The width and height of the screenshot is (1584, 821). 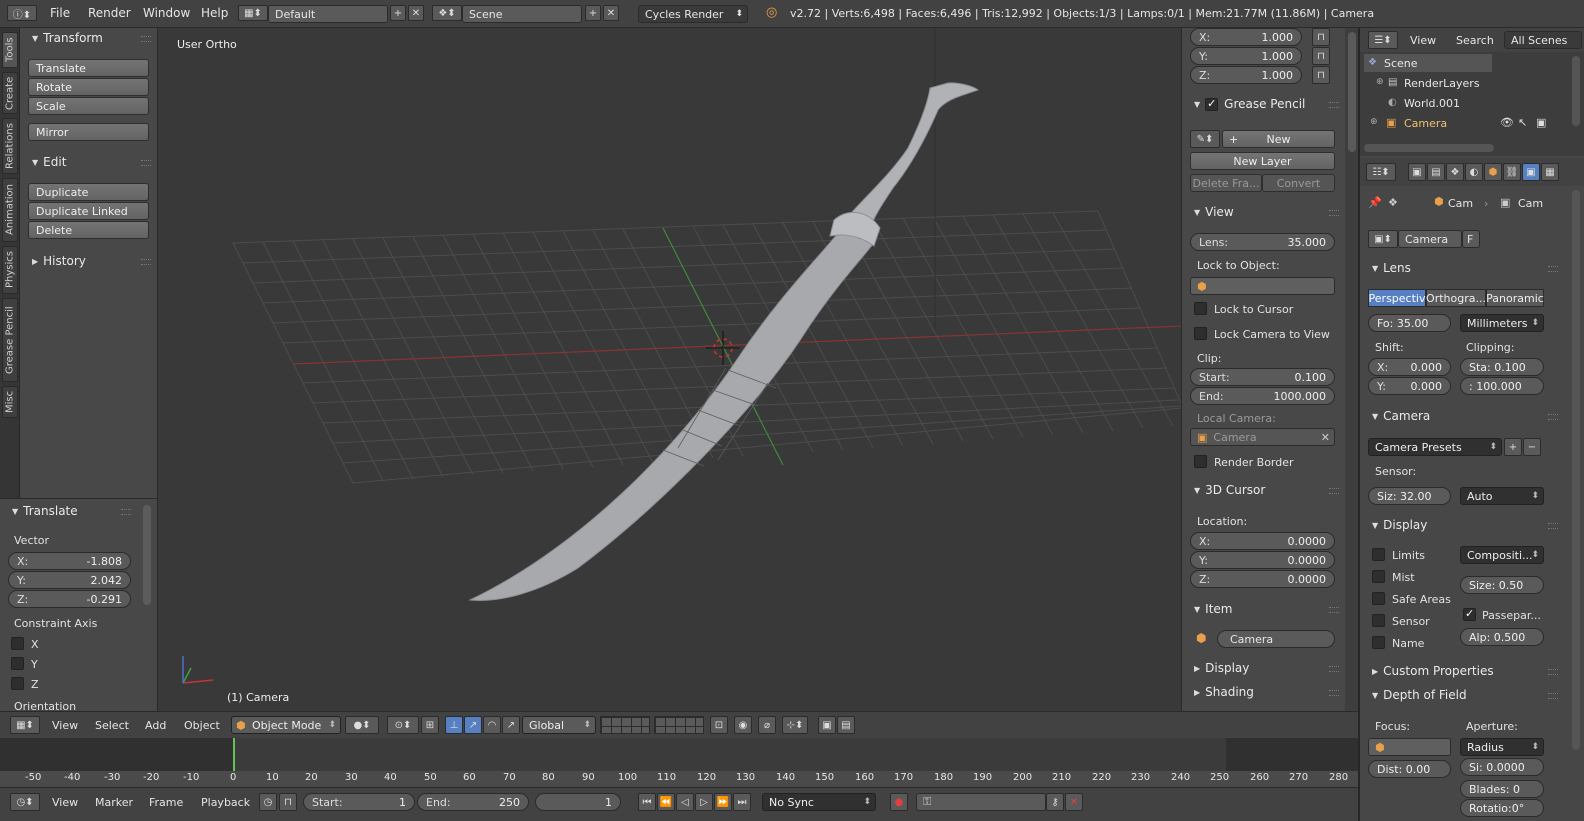 What do you see at coordinates (1513, 447) in the screenshot?
I see `add-preset-icon: +` at bounding box center [1513, 447].